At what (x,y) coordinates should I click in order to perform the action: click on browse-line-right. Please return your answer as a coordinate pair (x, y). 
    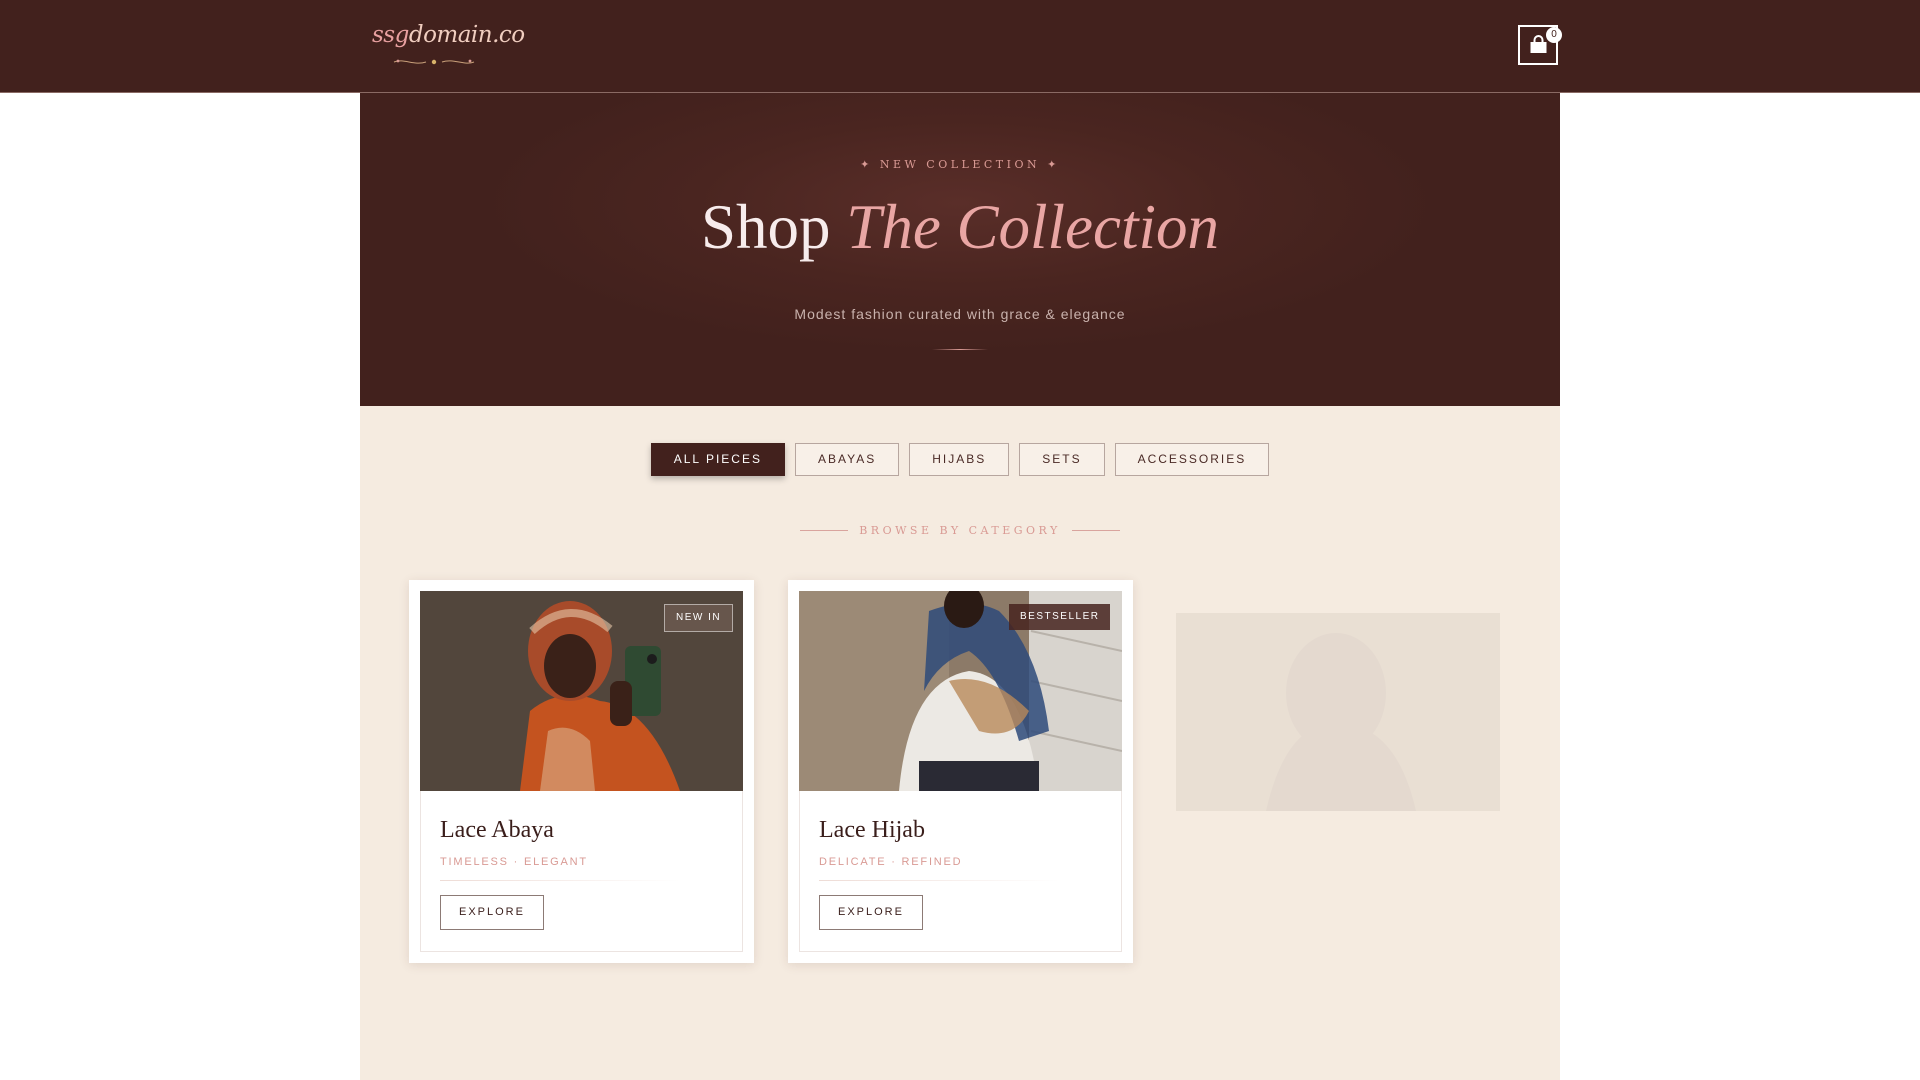
    Looking at the image, I should click on (1096, 530).